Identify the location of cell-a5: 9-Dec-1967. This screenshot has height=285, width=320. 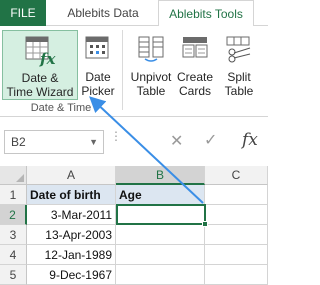
(71, 275).